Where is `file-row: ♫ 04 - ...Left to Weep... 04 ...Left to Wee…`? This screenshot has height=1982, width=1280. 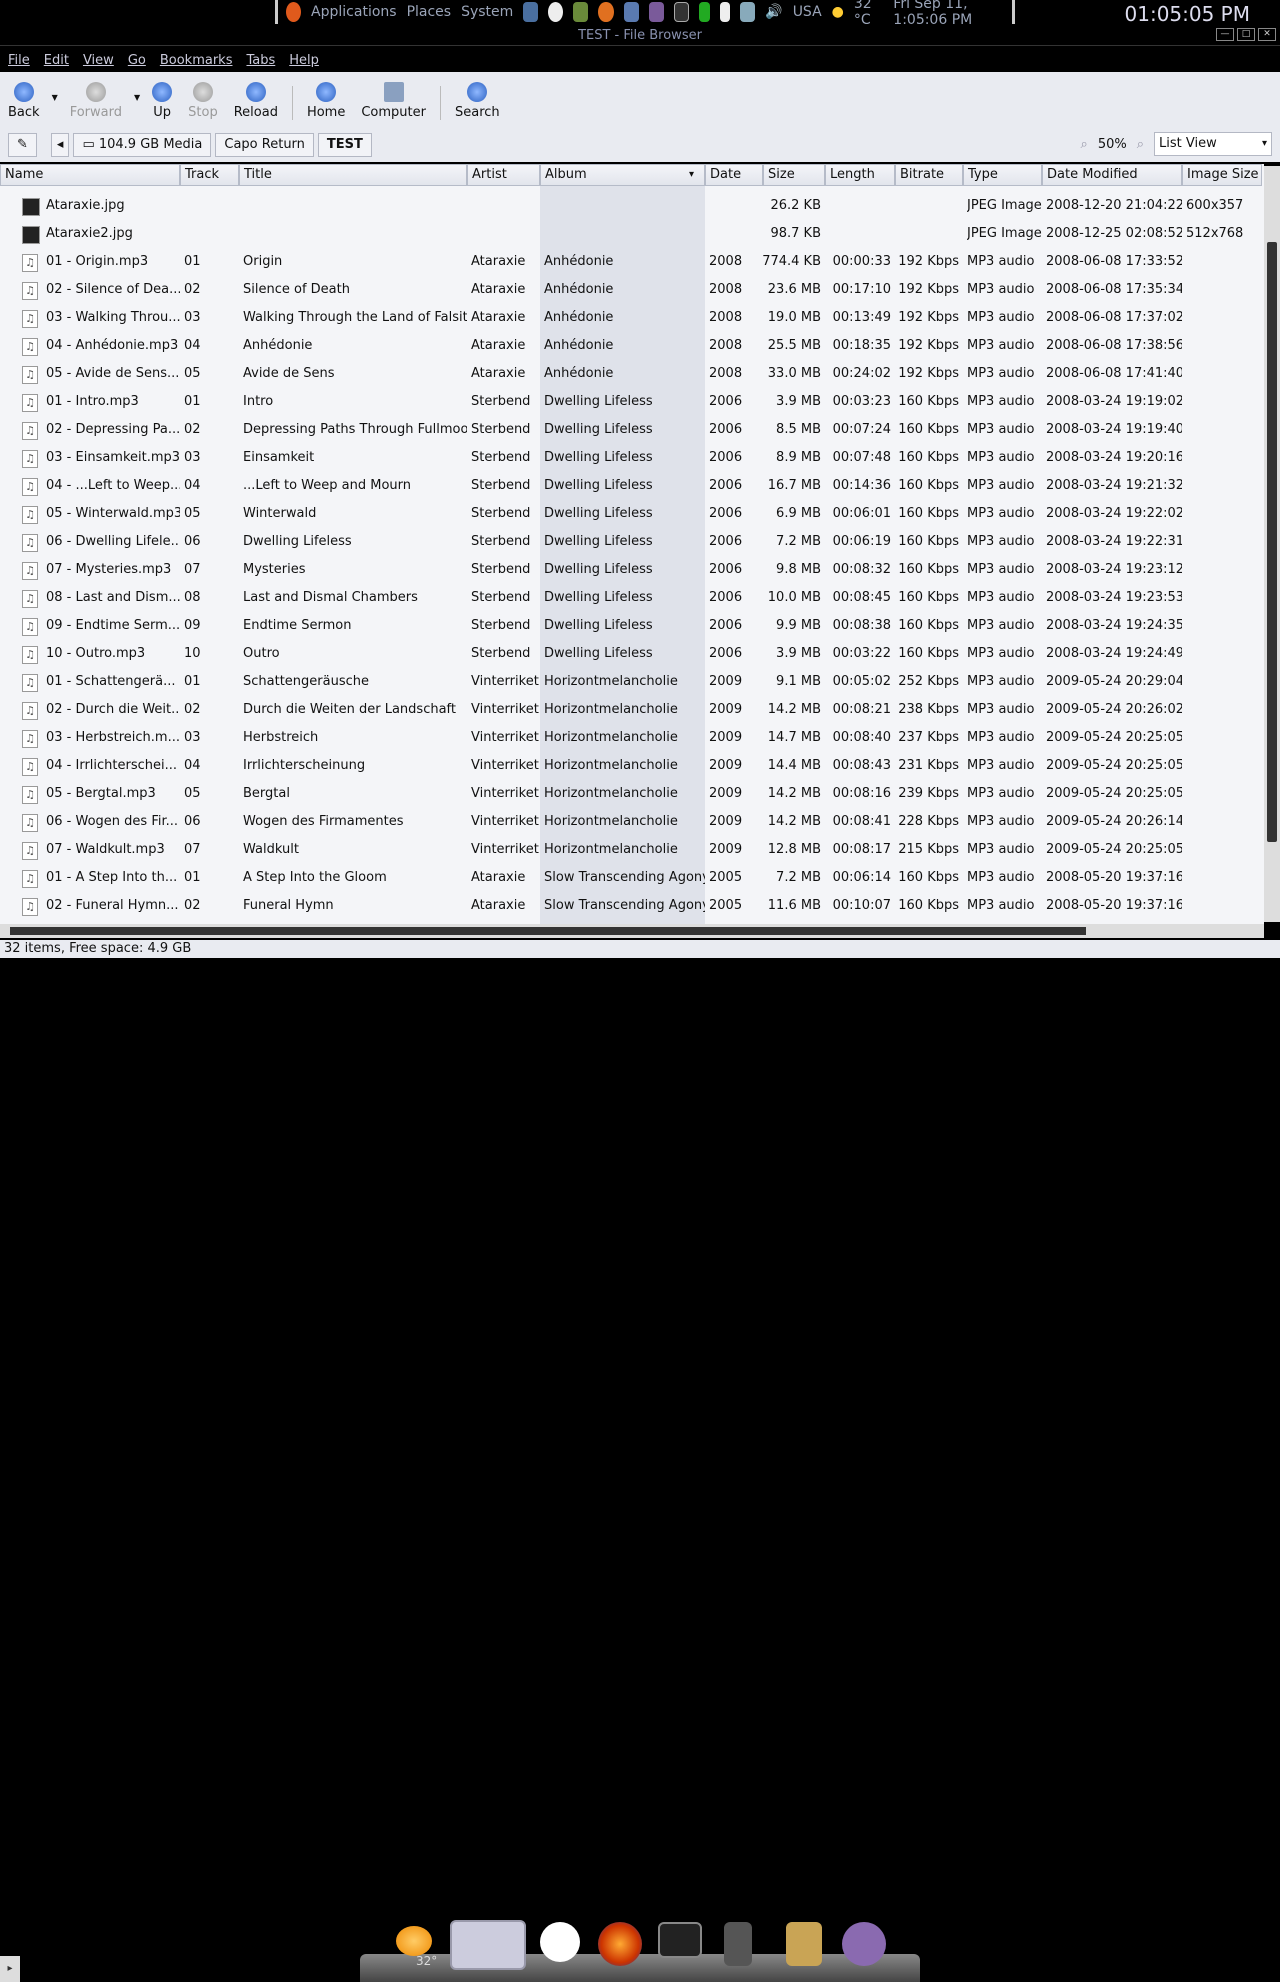
file-row: ♫ 04 - ...Left to Weep... 04 ...Left to Wee… is located at coordinates (632, 486).